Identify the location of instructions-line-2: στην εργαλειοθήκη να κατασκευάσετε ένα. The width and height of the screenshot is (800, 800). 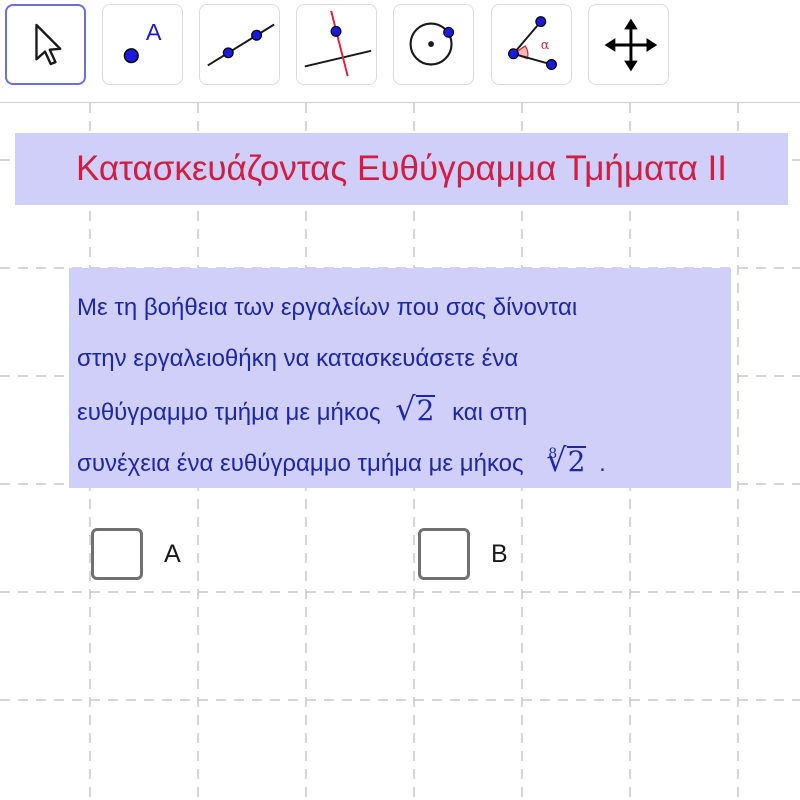
(298, 358).